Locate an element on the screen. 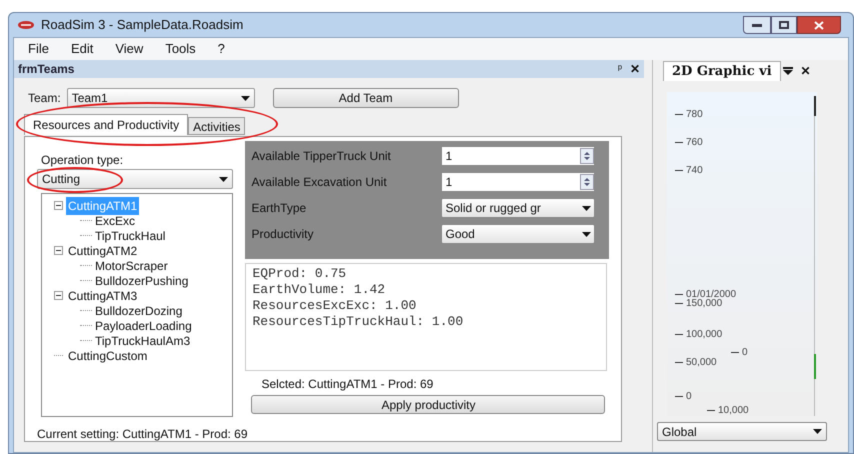 This screenshot has height=454, width=854. team-label: Team: is located at coordinates (44, 98).